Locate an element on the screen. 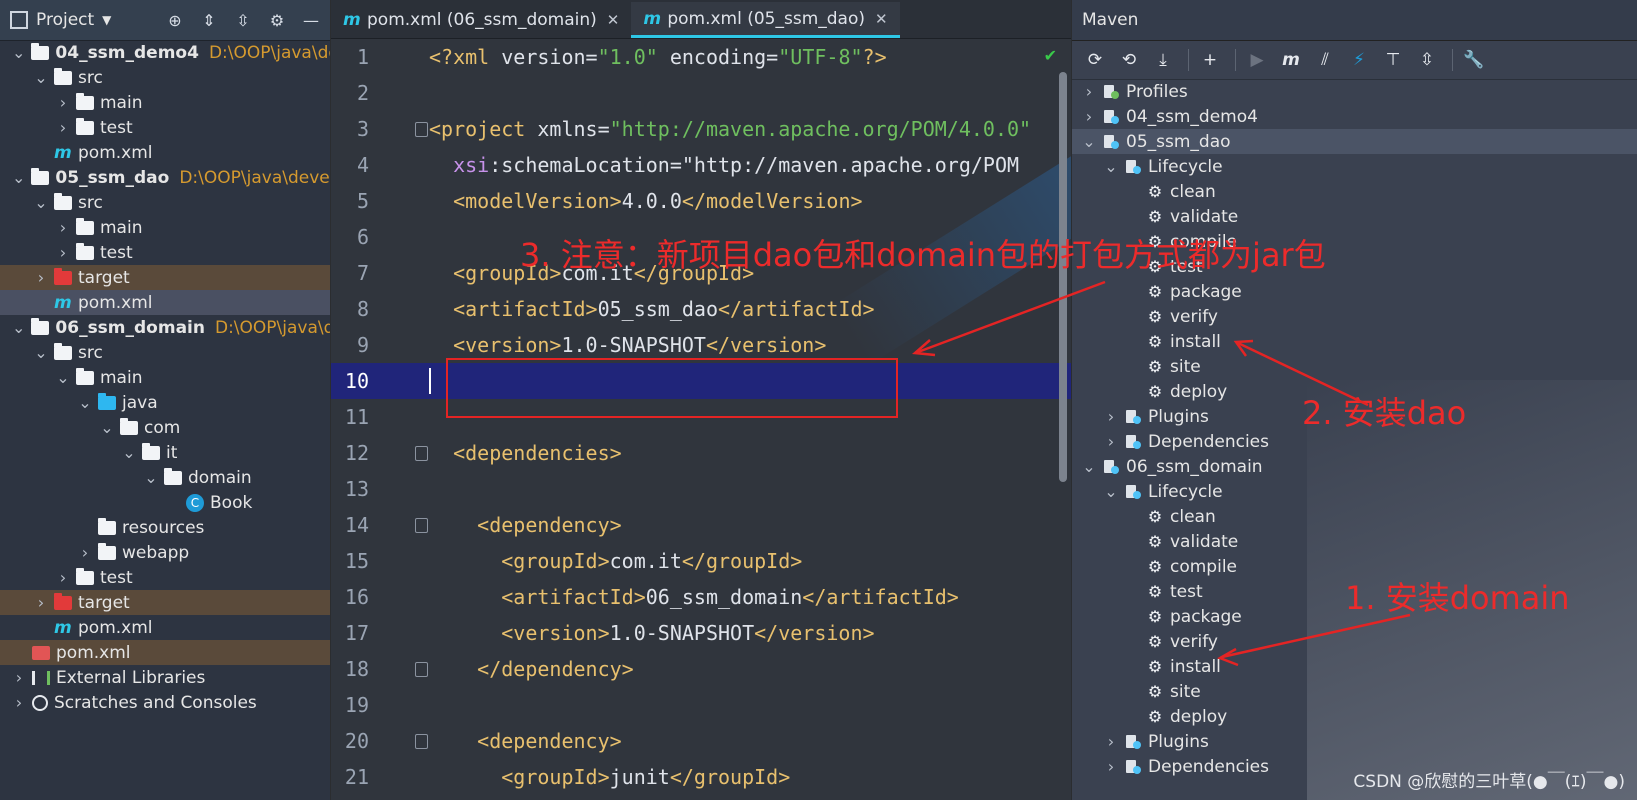 This screenshot has height=800, width=1637. maven-tree-row: › Profiles is located at coordinates (1354, 91).